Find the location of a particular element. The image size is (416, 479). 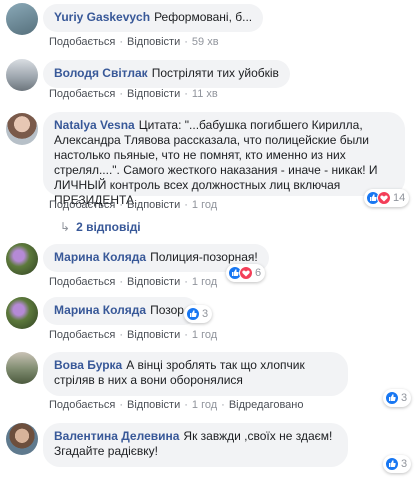

view-replies-link: ↳ 2 відповіді is located at coordinates (100, 227).